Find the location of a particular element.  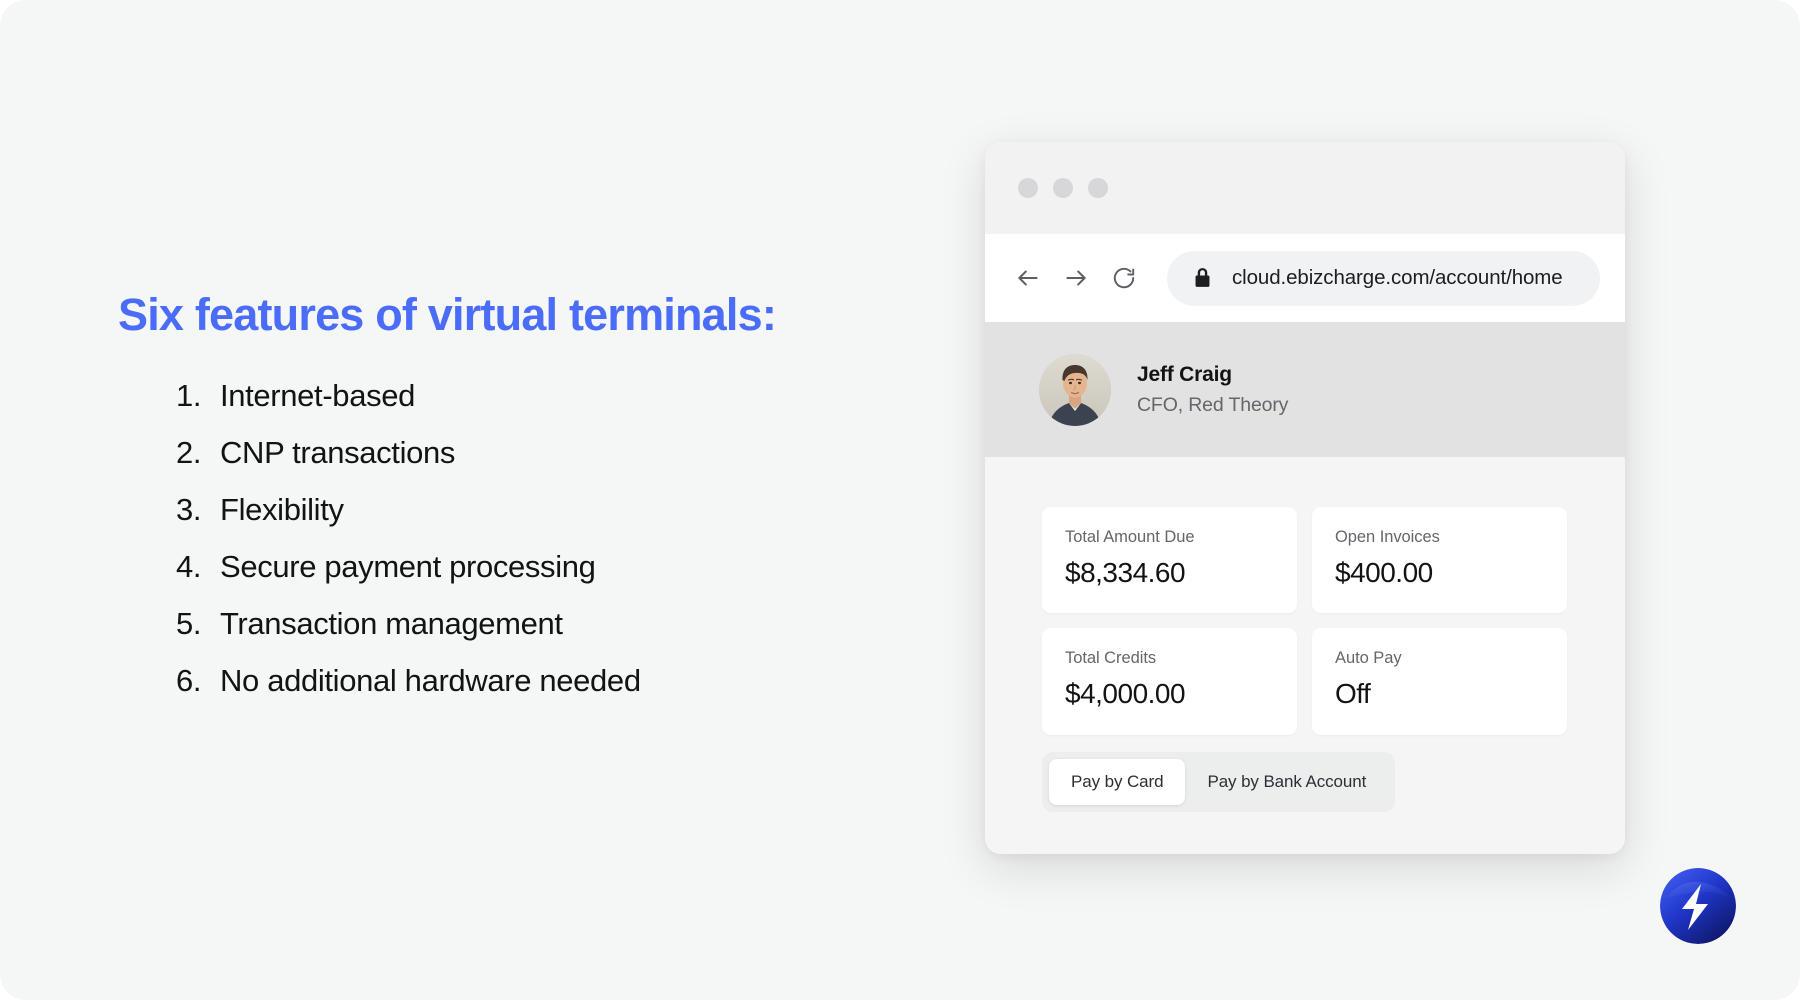

list-item-label: No additional hardware needed is located at coordinates (430, 681).